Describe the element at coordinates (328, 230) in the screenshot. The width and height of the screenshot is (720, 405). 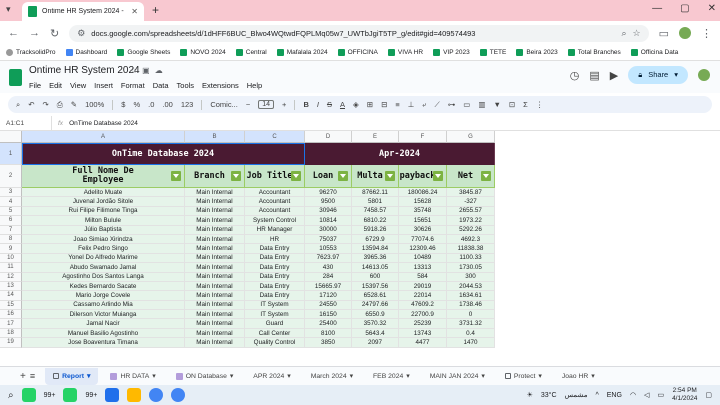
I see `cell-loan: 30000` at that location.